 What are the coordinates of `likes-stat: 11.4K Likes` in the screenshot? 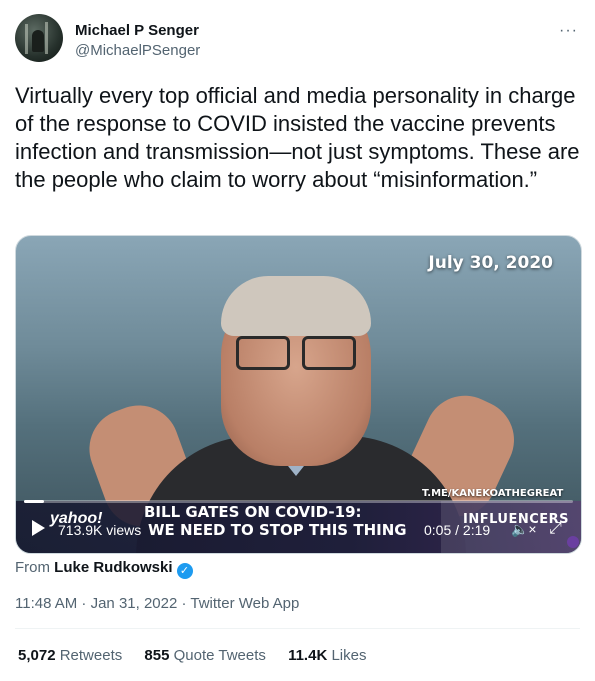 It's located at (327, 655).